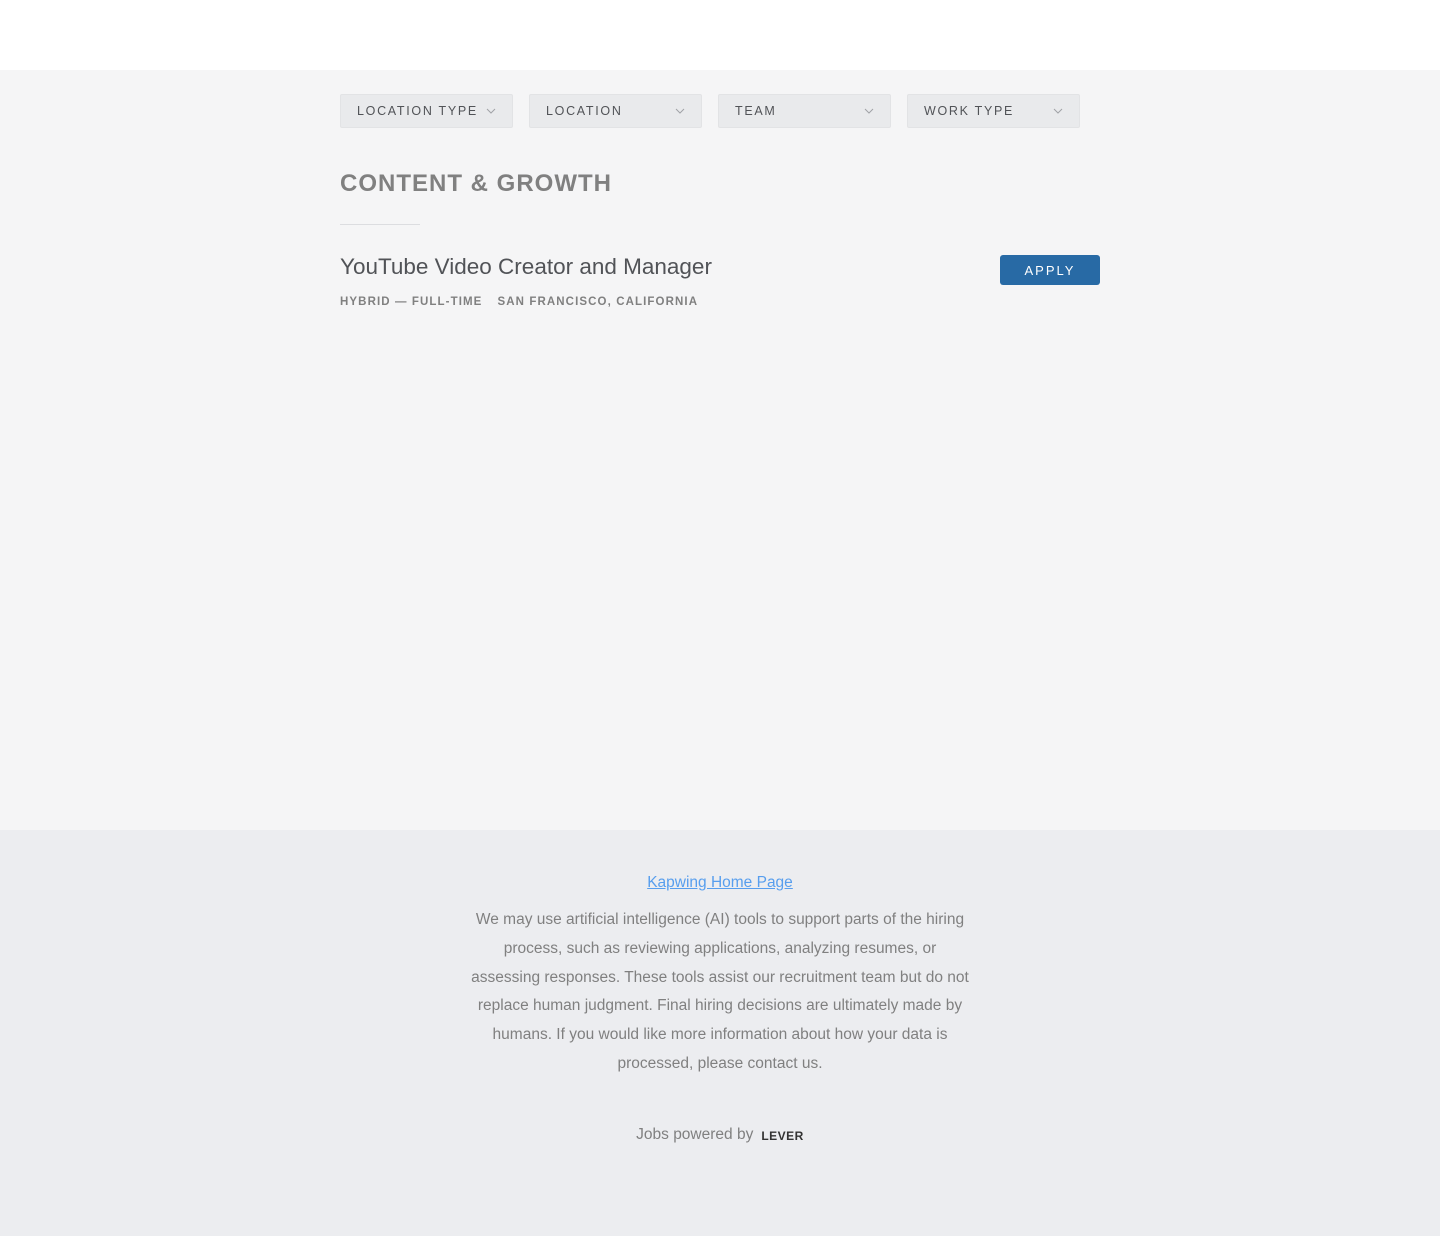 The image size is (1440, 1236). I want to click on apply-button: APPLY, so click(1050, 270).